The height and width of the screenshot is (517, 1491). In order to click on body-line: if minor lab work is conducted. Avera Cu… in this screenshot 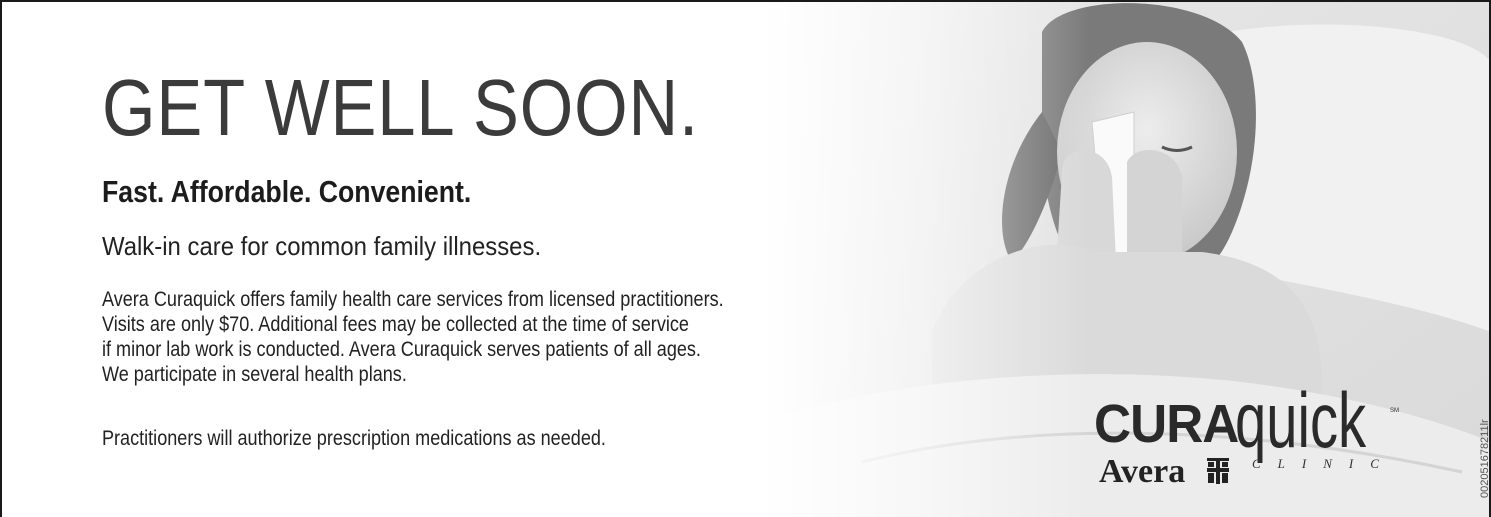, I will do `click(401, 349)`.